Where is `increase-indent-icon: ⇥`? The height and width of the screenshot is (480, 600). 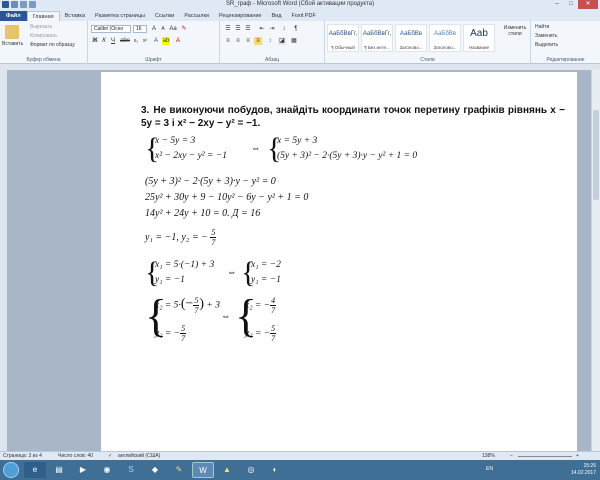
increase-indent-icon: ⇥ is located at coordinates (272, 29).